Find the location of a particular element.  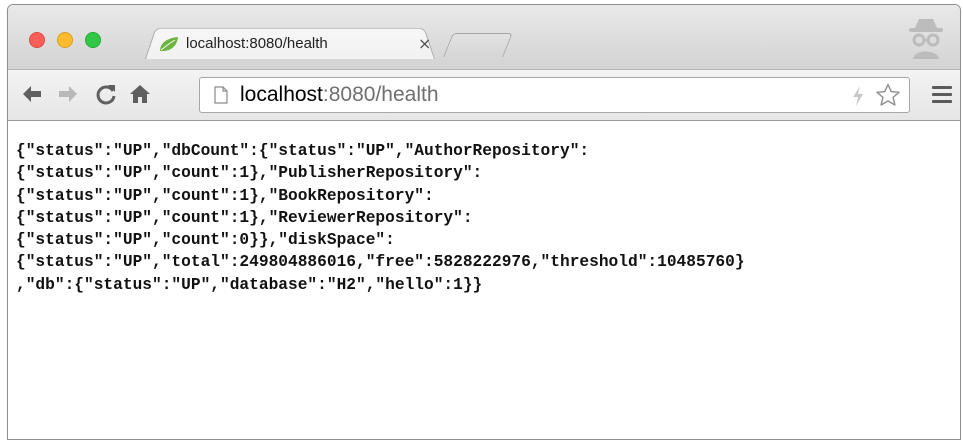

json-line: {"status":"UP","count":0}},"diskSpace": is located at coordinates (205, 240).